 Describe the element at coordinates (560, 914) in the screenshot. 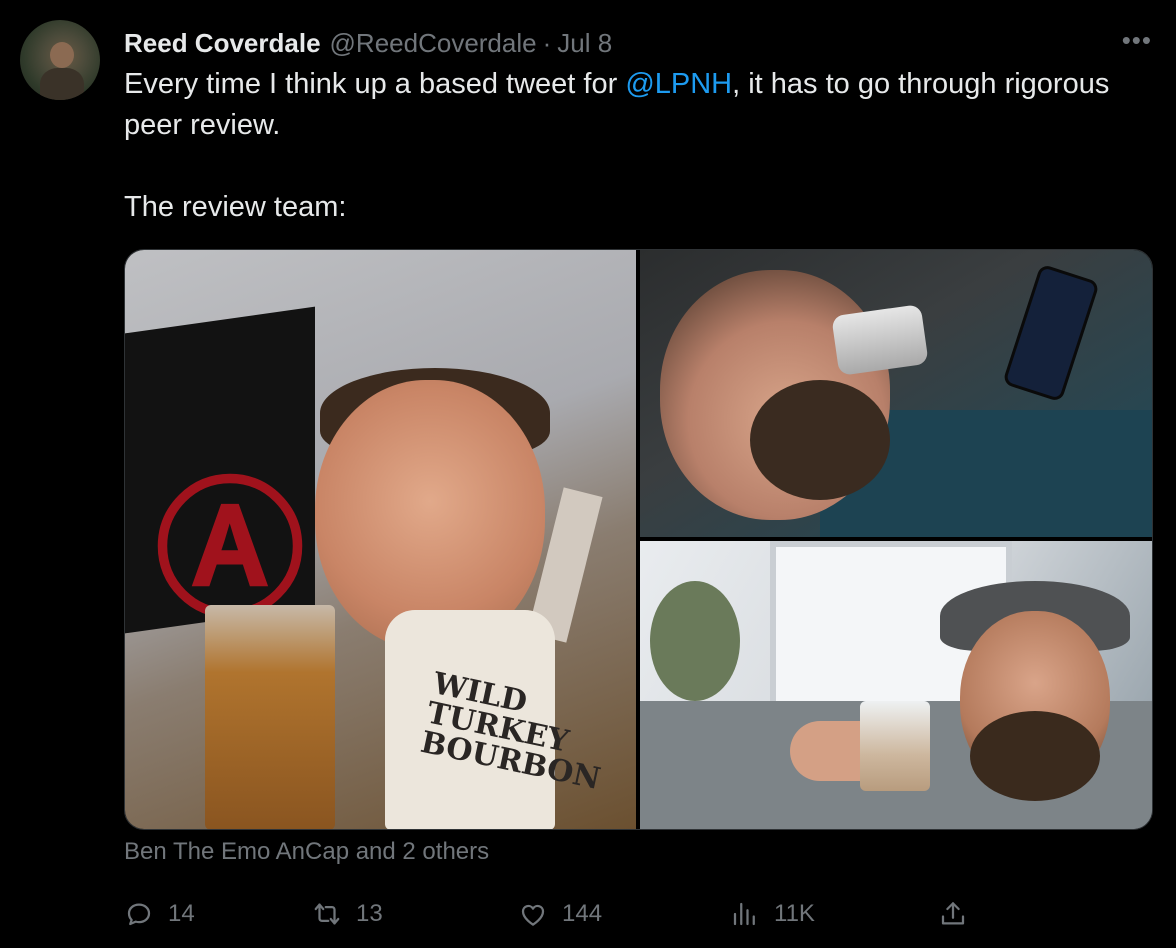

I see `like-button: 144` at that location.